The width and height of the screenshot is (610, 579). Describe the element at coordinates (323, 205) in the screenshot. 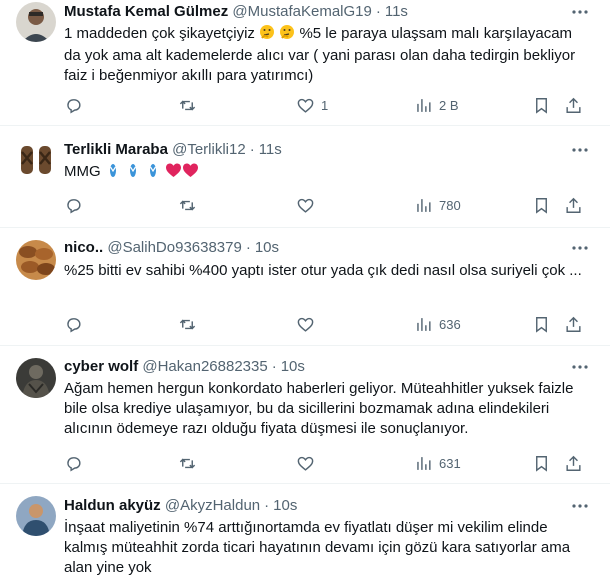

I see `tweet-actions: 780` at that location.